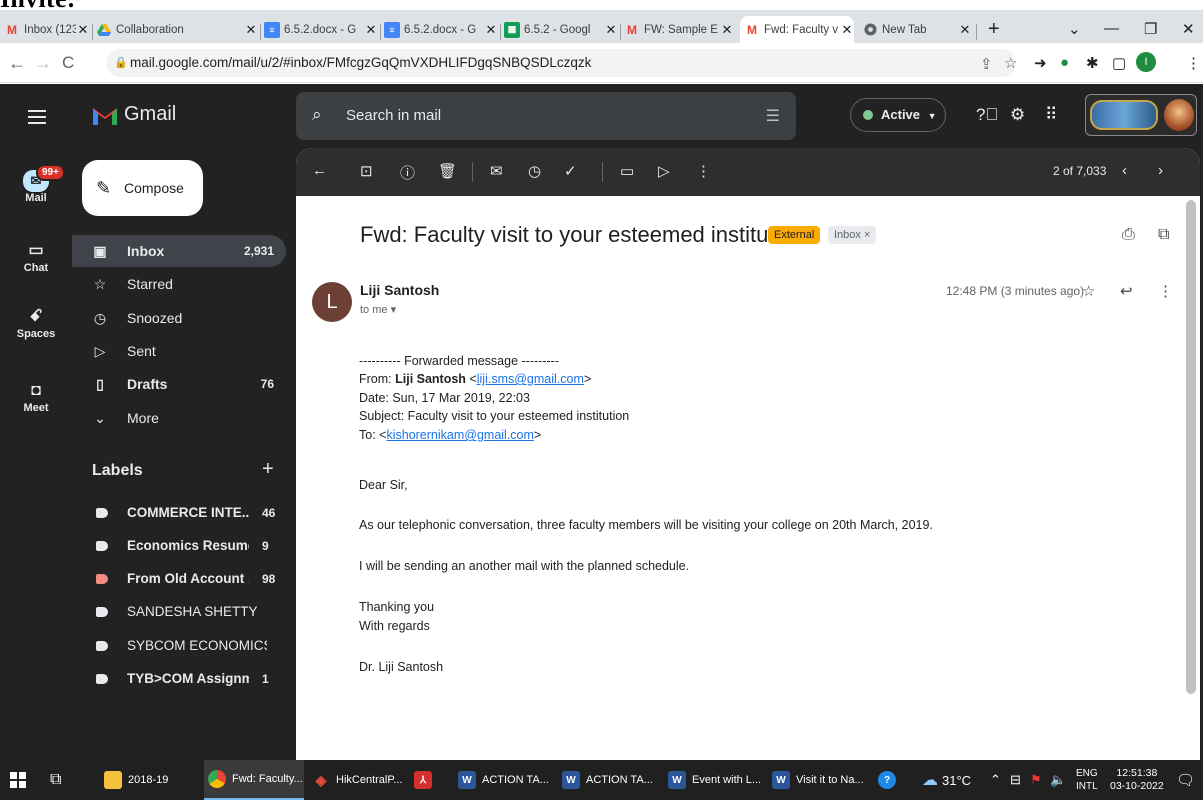 This screenshot has width=1203, height=800. I want to click on minimize-icon: —, so click(1111, 28).